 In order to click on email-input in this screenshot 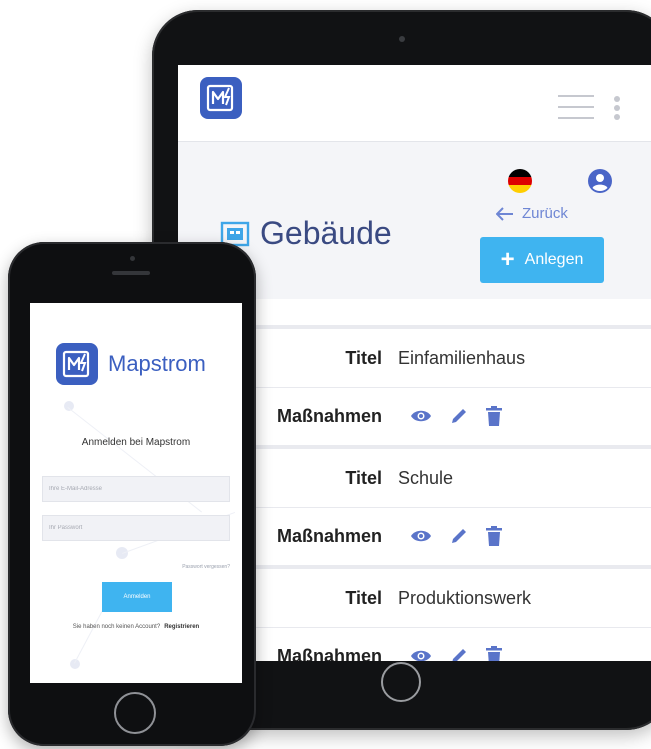, I will do `click(136, 489)`.